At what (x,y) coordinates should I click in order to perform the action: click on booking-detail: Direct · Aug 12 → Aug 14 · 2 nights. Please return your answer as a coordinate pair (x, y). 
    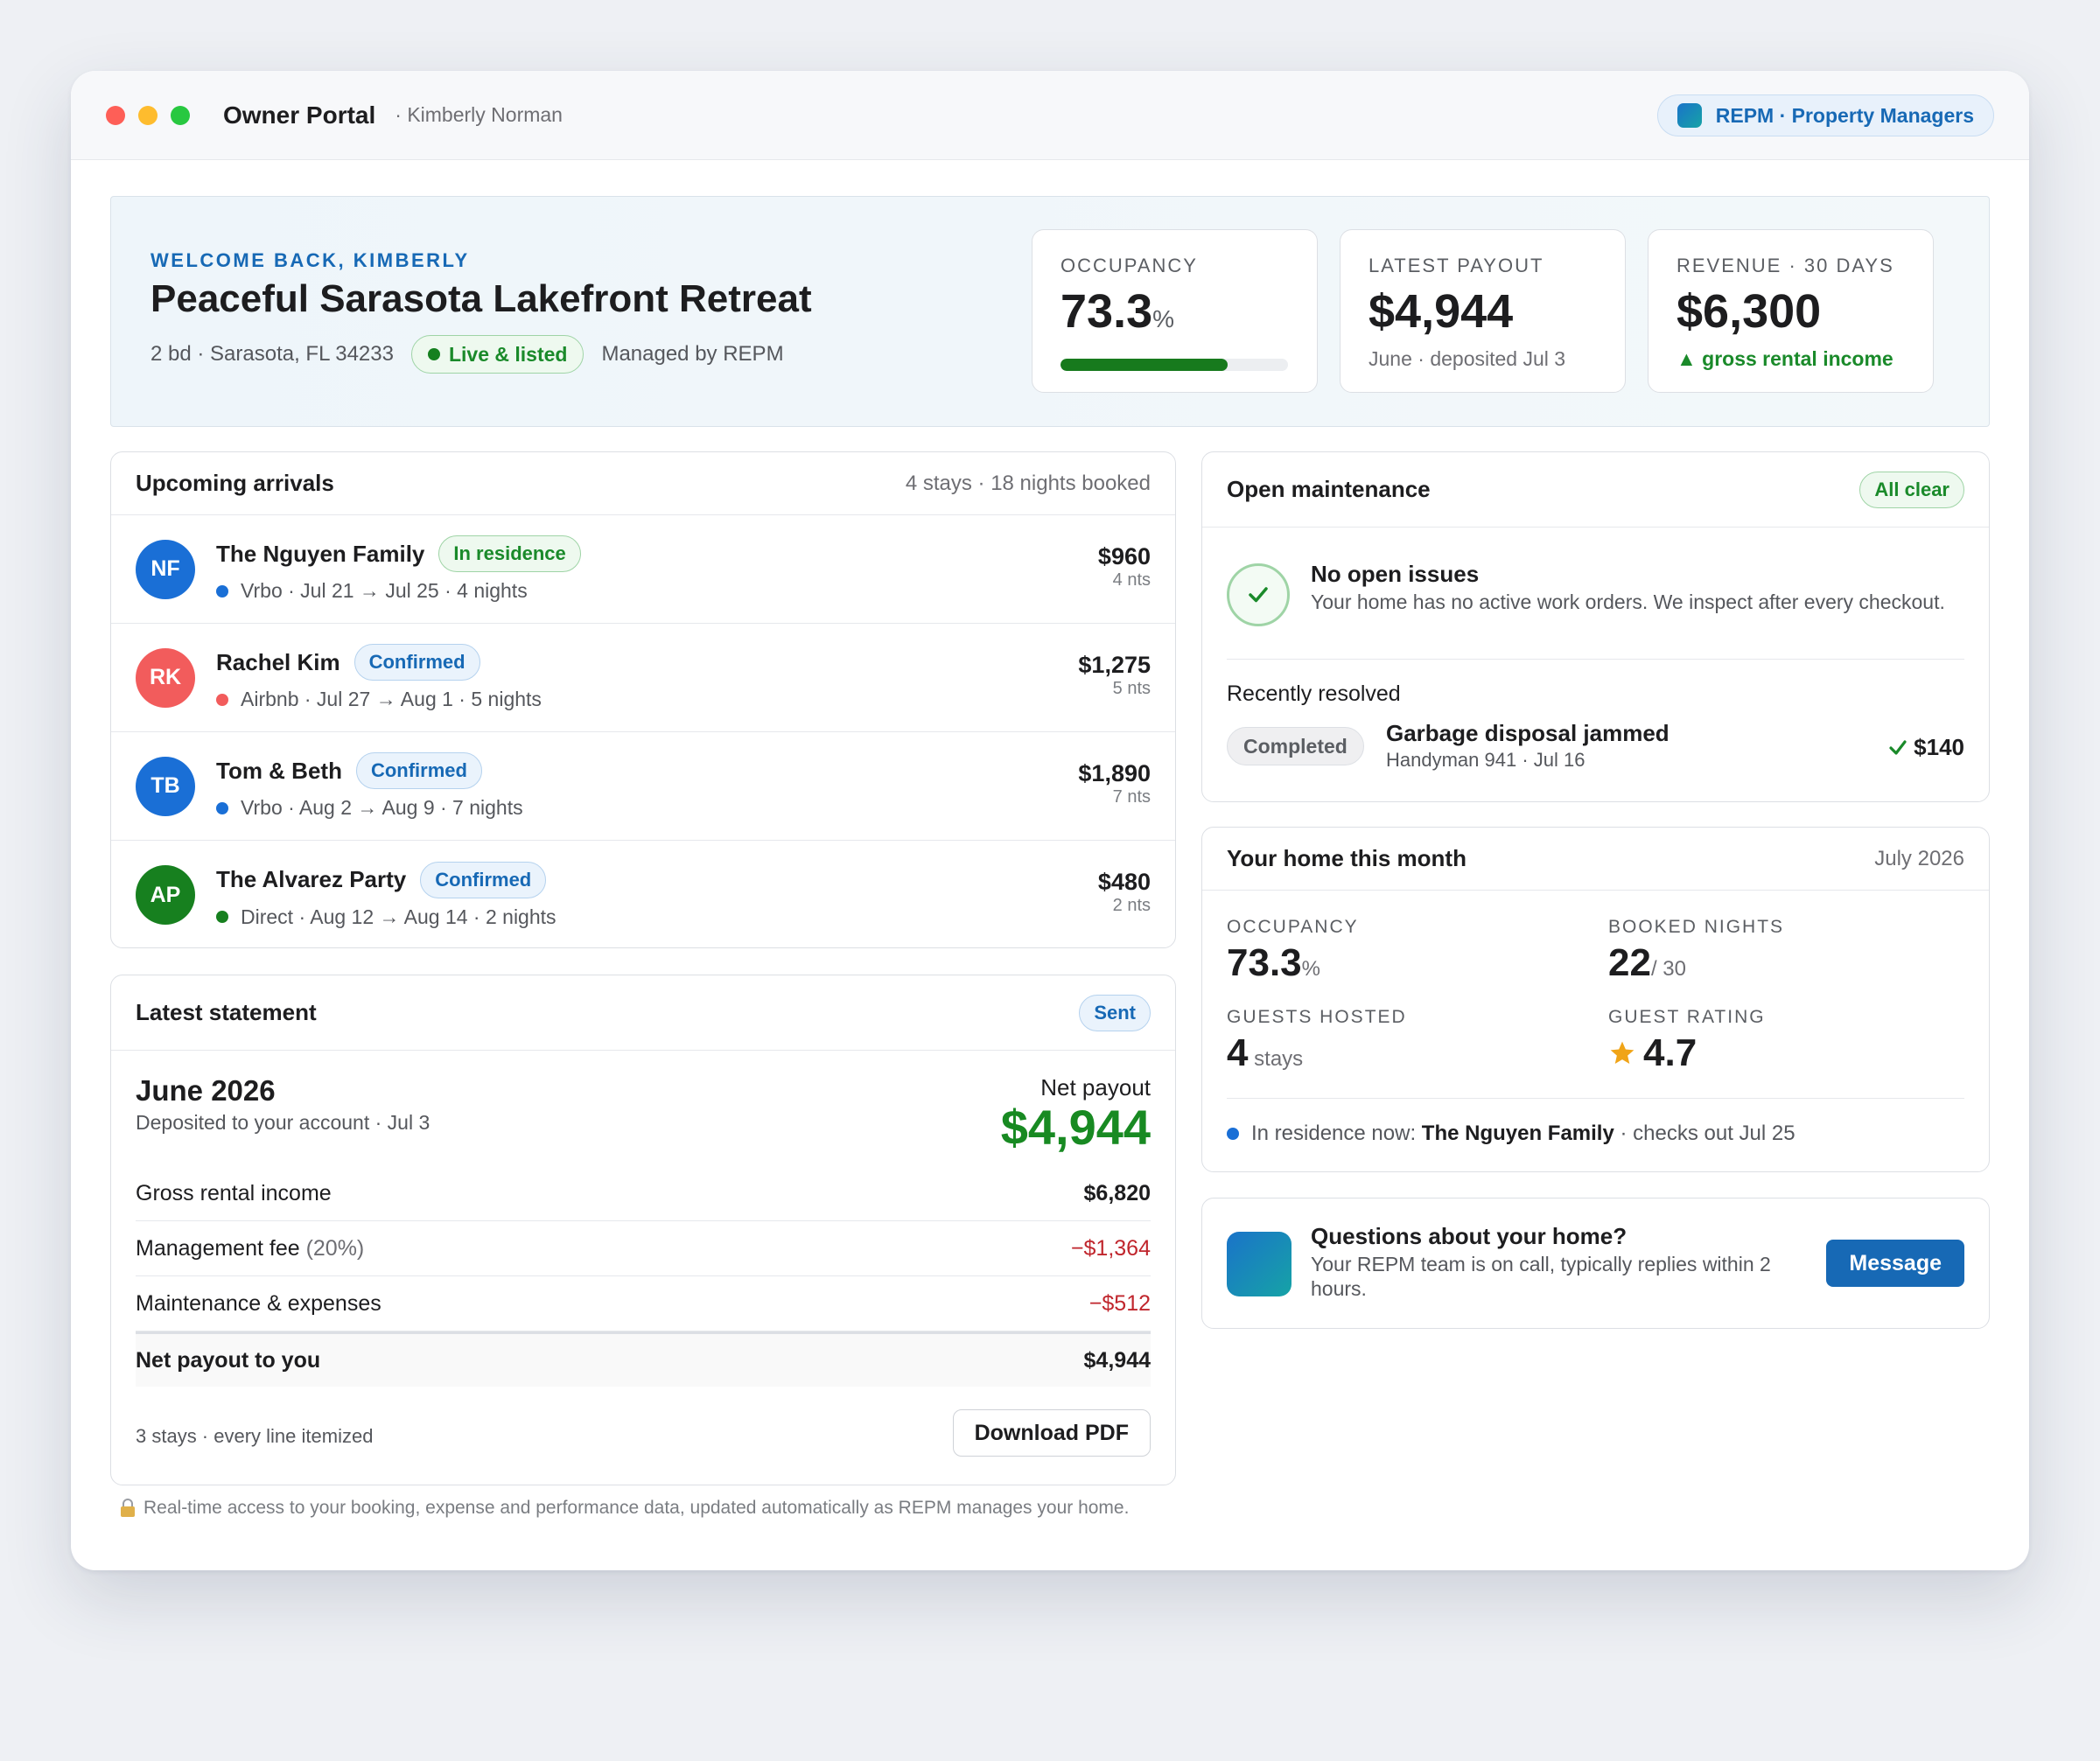
    Looking at the image, I should click on (398, 916).